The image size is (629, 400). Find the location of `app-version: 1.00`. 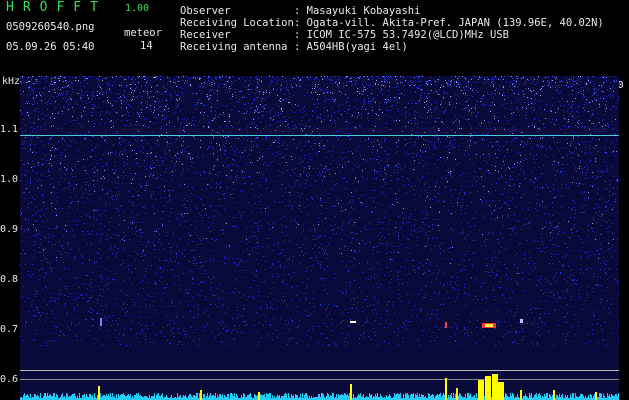

app-version: 1.00 is located at coordinates (137, 8).